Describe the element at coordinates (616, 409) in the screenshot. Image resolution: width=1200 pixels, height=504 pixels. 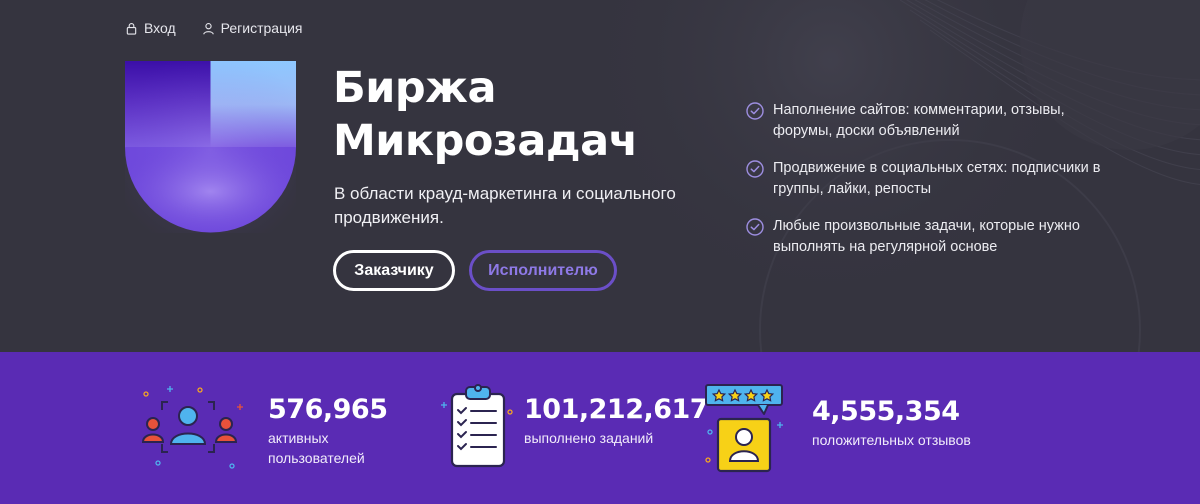
I see `stat-value: 101,212,617` at that location.